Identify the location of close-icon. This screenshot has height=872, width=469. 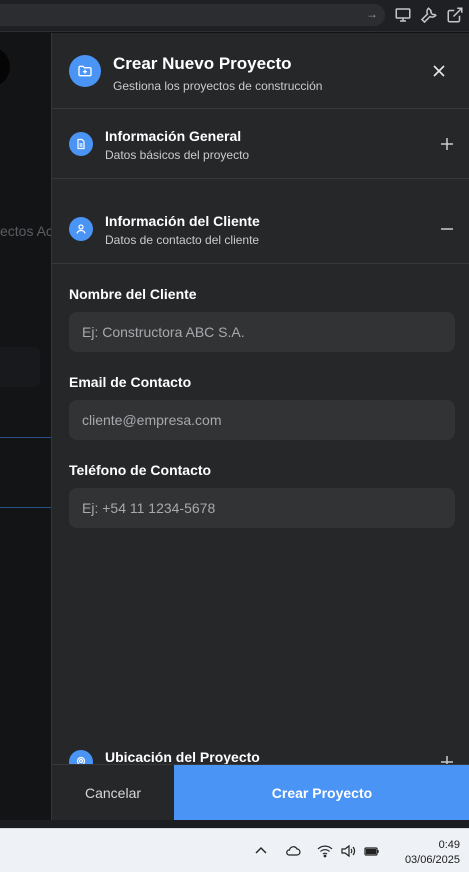
(439, 71).